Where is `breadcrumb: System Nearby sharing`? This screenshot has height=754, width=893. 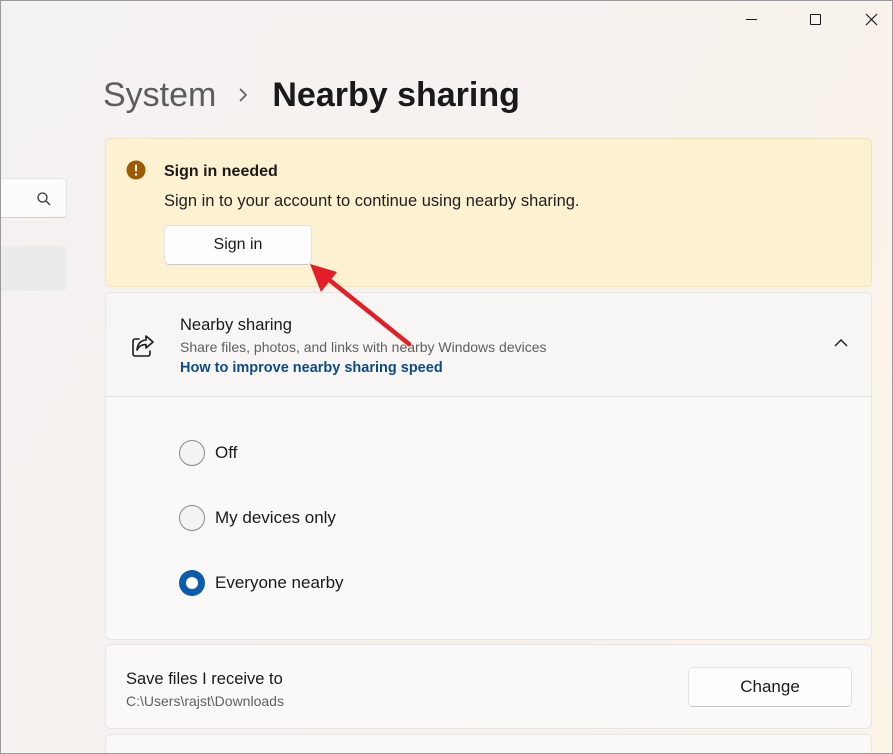
breadcrumb: System Nearby sharing is located at coordinates (311, 95).